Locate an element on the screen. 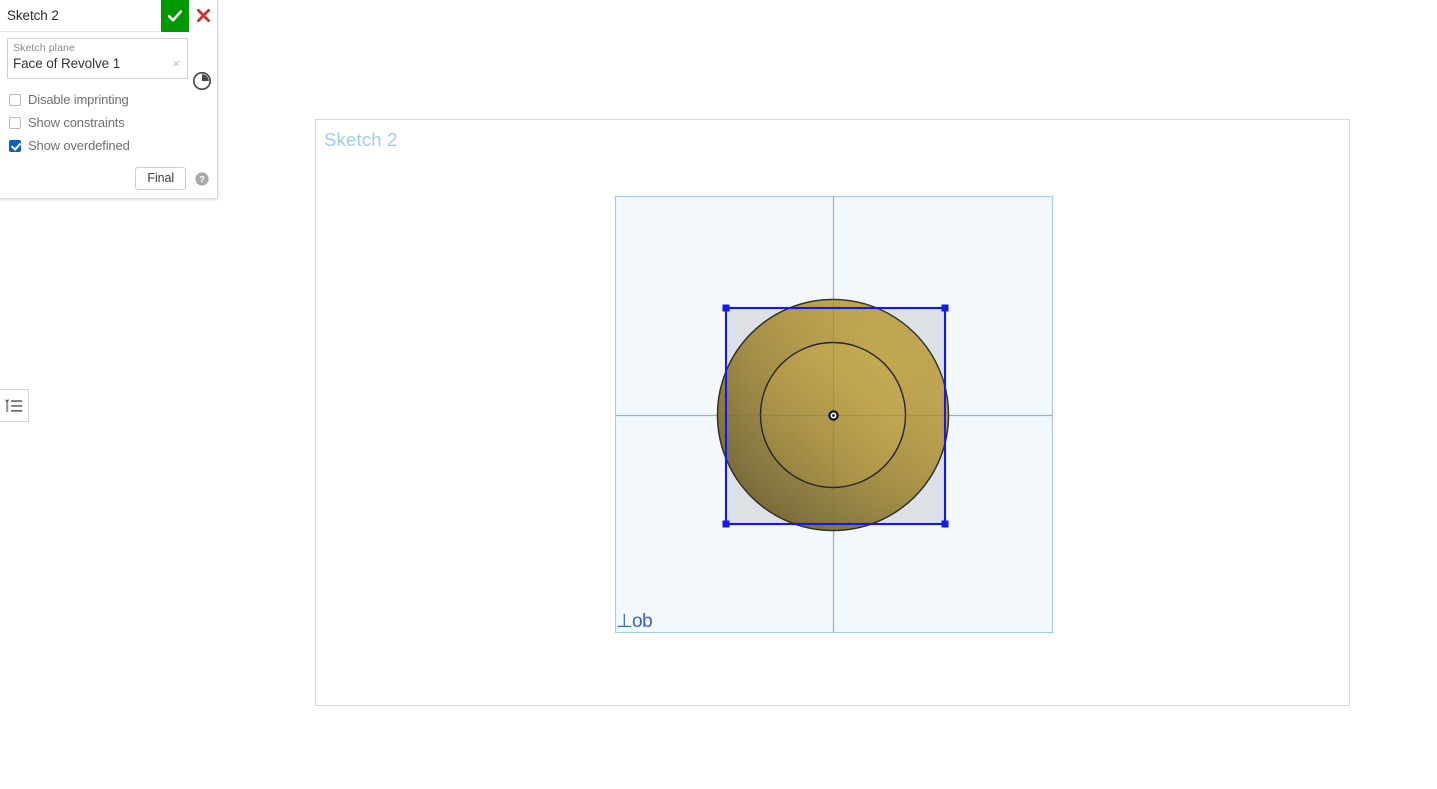 The height and width of the screenshot is (789, 1437). sketch-plane-label: Sketch plane is located at coordinates (44, 48).